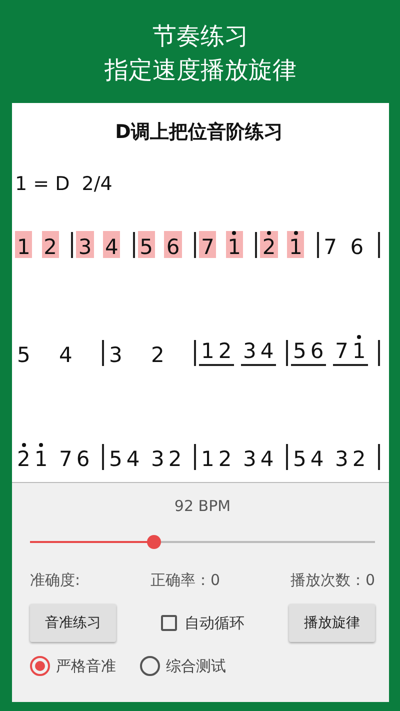 This screenshot has width=400, height=711. What do you see at coordinates (200, 35) in the screenshot?
I see `screen-title: 节奏练习` at bounding box center [200, 35].